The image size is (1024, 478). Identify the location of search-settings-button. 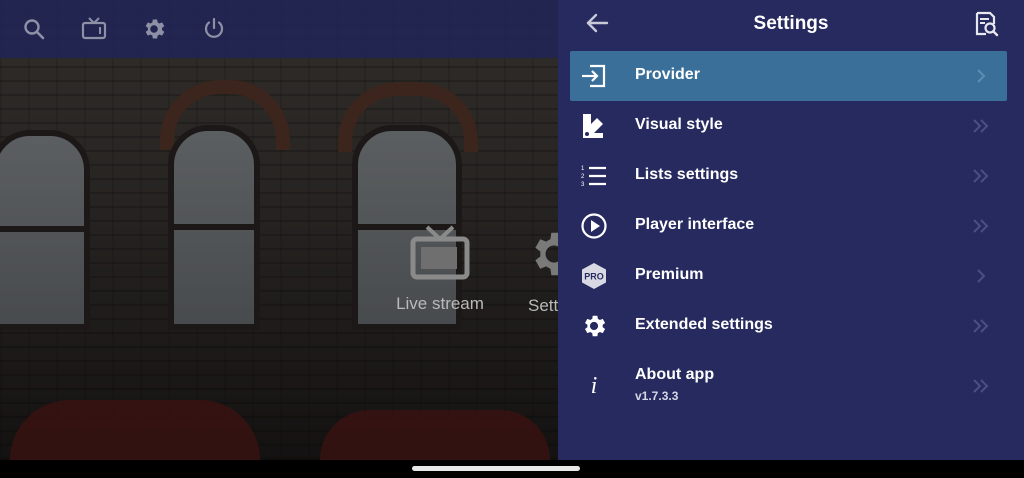
(986, 24).